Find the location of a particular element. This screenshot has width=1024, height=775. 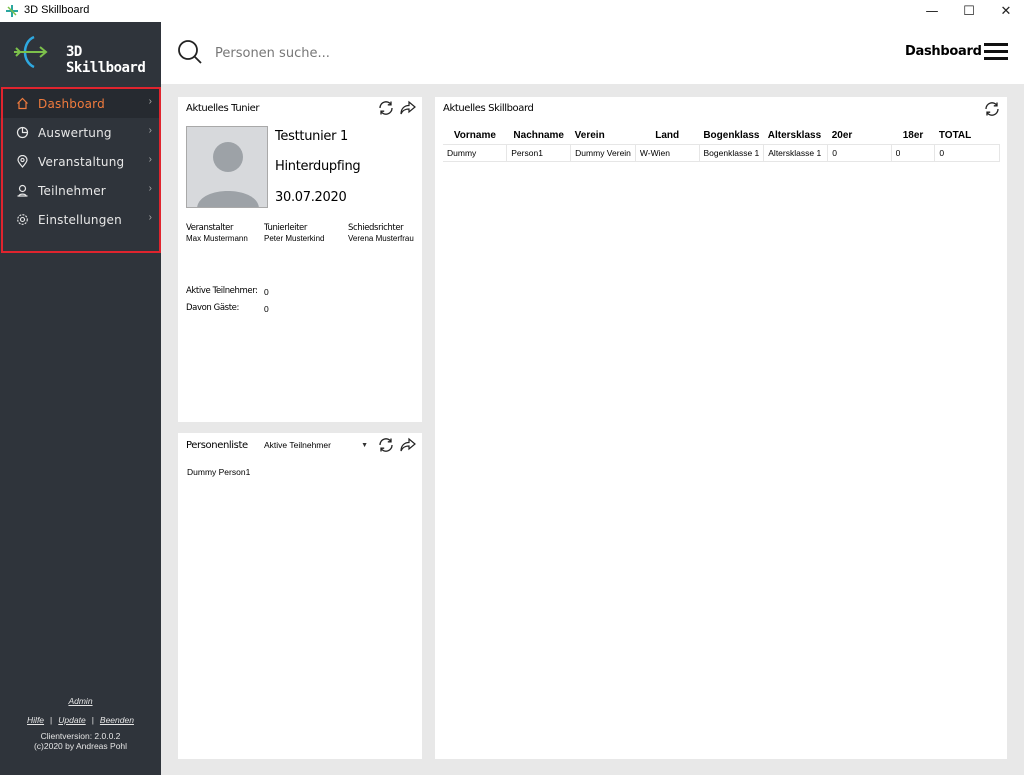

search-input is located at coordinates (365, 53).